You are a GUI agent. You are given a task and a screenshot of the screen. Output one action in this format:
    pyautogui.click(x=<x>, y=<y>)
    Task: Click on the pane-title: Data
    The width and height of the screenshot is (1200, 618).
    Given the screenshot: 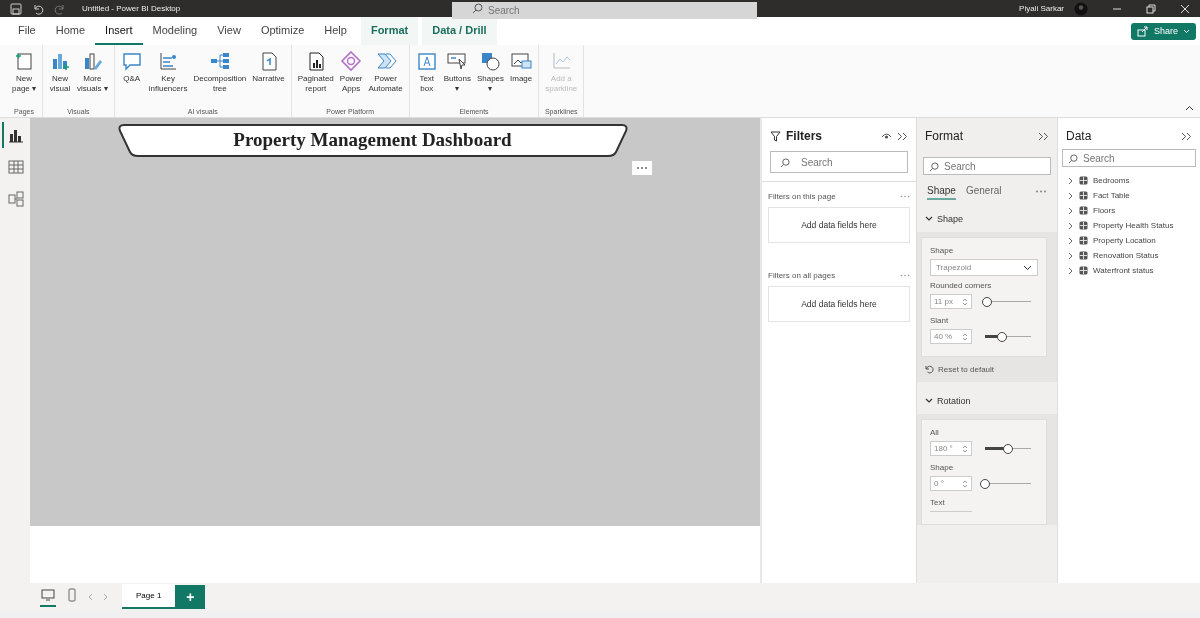 What is the action you would take?
    pyautogui.click(x=1079, y=136)
    